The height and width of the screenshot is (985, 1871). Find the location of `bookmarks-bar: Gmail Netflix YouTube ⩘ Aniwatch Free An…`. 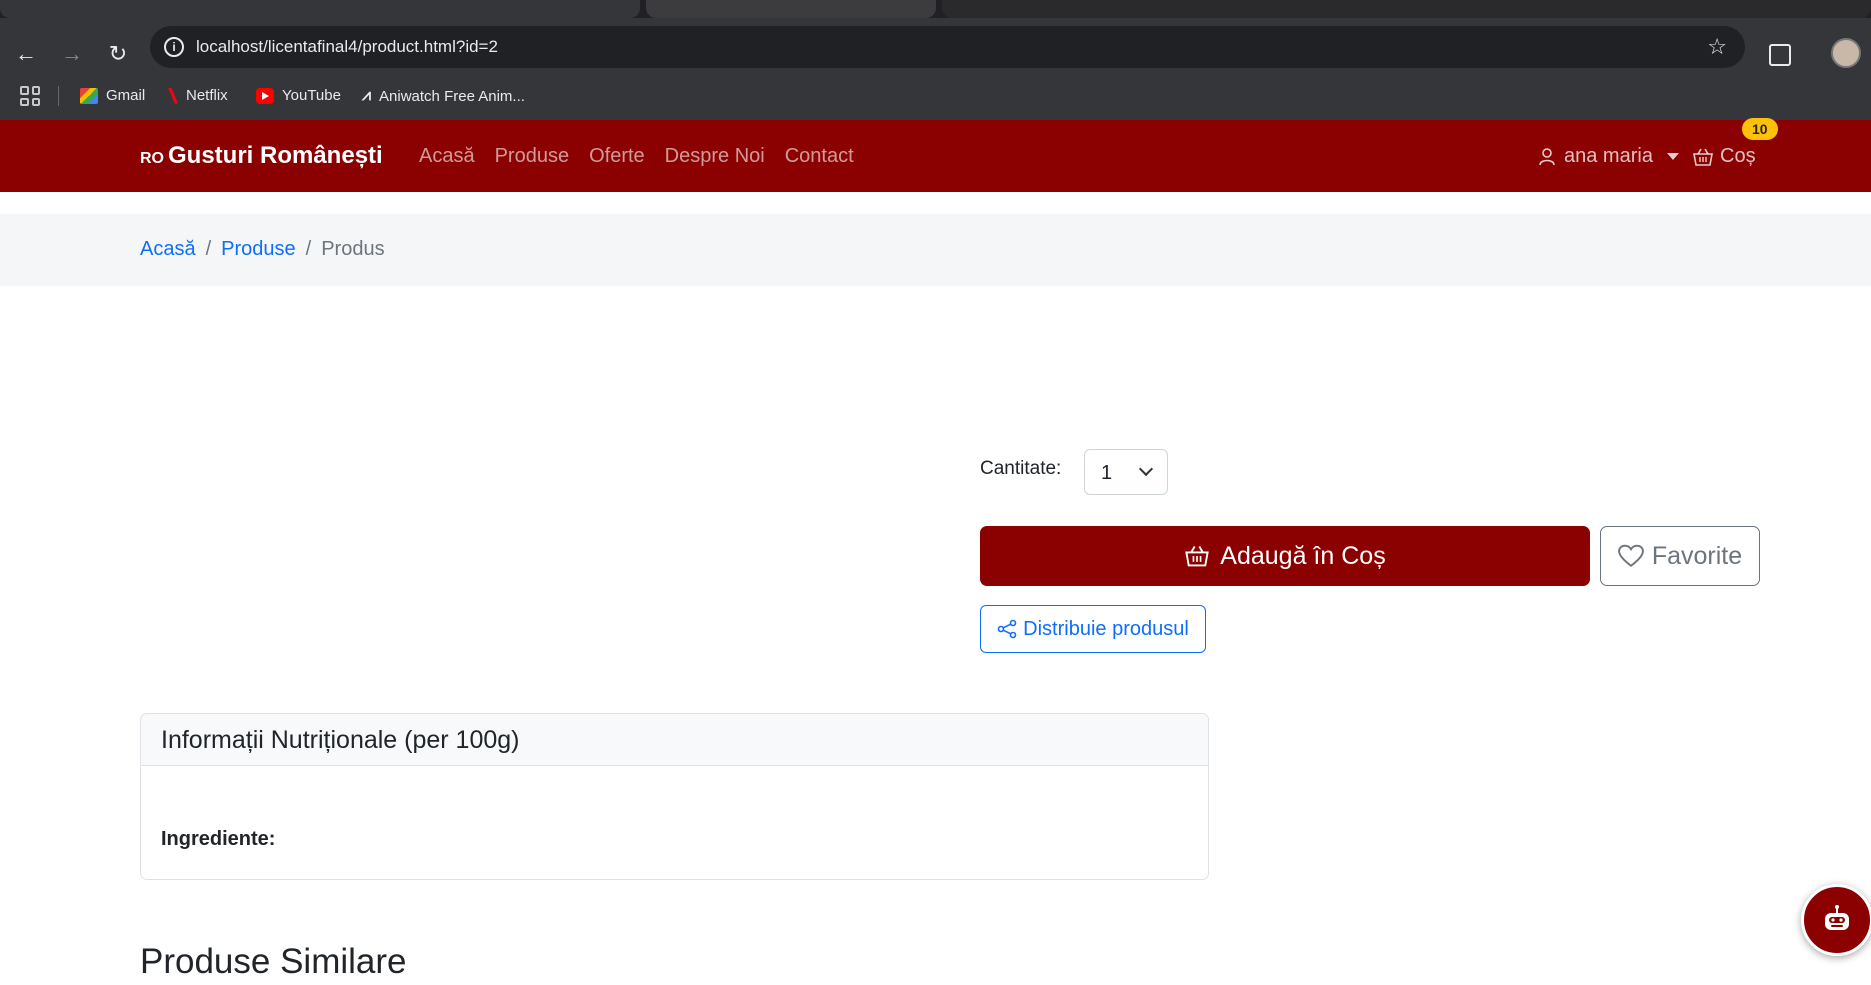

bookmarks-bar: Gmail Netflix YouTube ⩘ Aniwatch Free An… is located at coordinates (935, 97).